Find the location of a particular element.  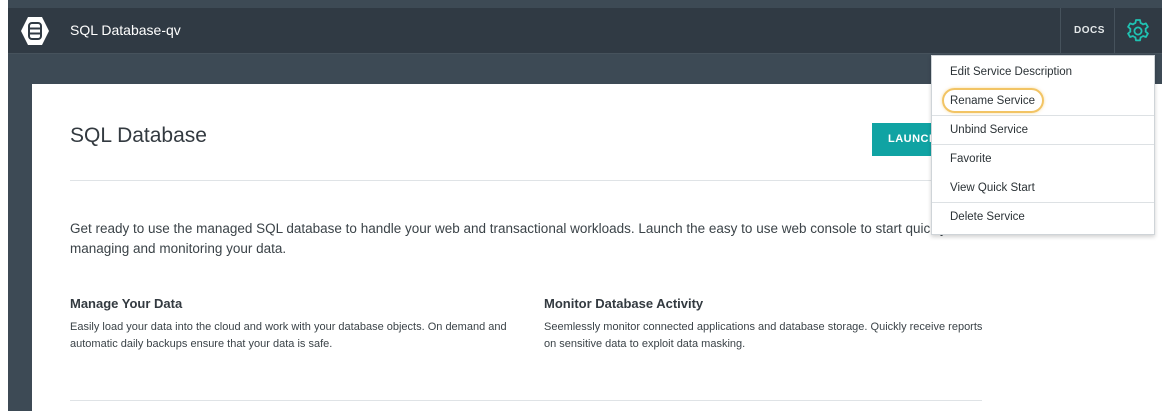

menu-item-label: Rename Service is located at coordinates (993, 101).